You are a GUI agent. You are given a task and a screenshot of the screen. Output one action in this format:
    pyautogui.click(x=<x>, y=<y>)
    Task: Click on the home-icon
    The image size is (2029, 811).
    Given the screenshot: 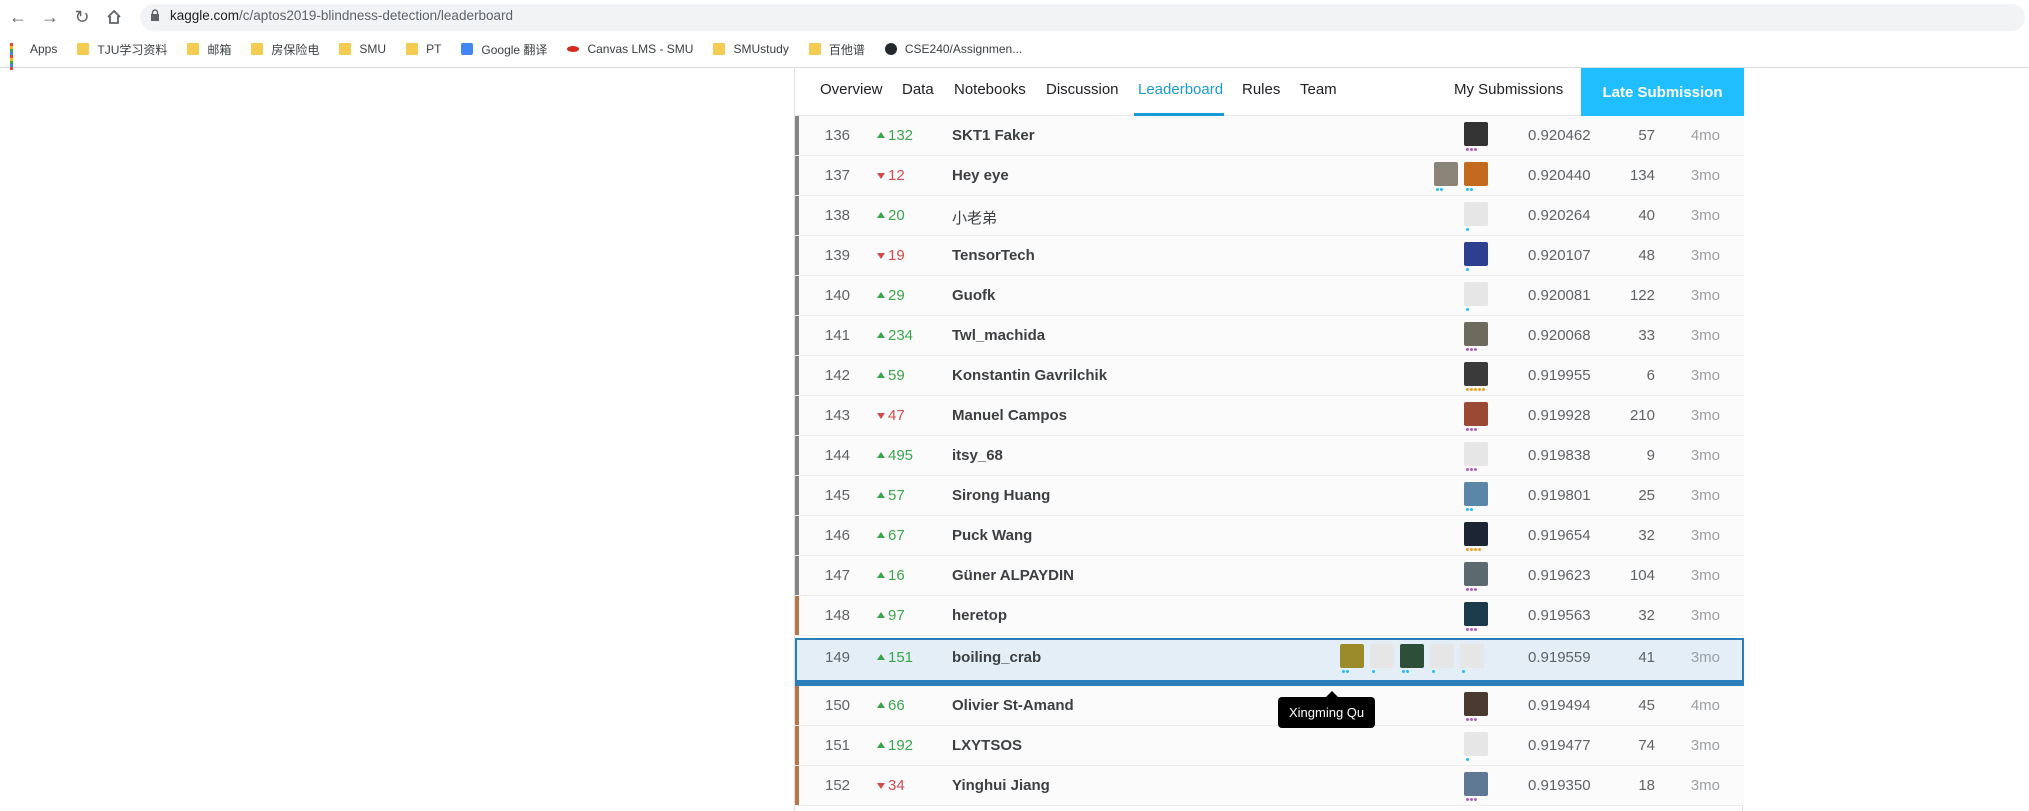 What is the action you would take?
    pyautogui.click(x=114, y=17)
    